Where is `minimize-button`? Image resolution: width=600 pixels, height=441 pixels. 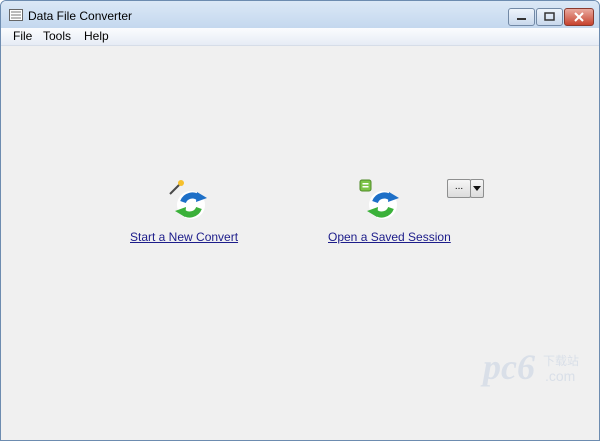
minimize-button is located at coordinates (521, 17).